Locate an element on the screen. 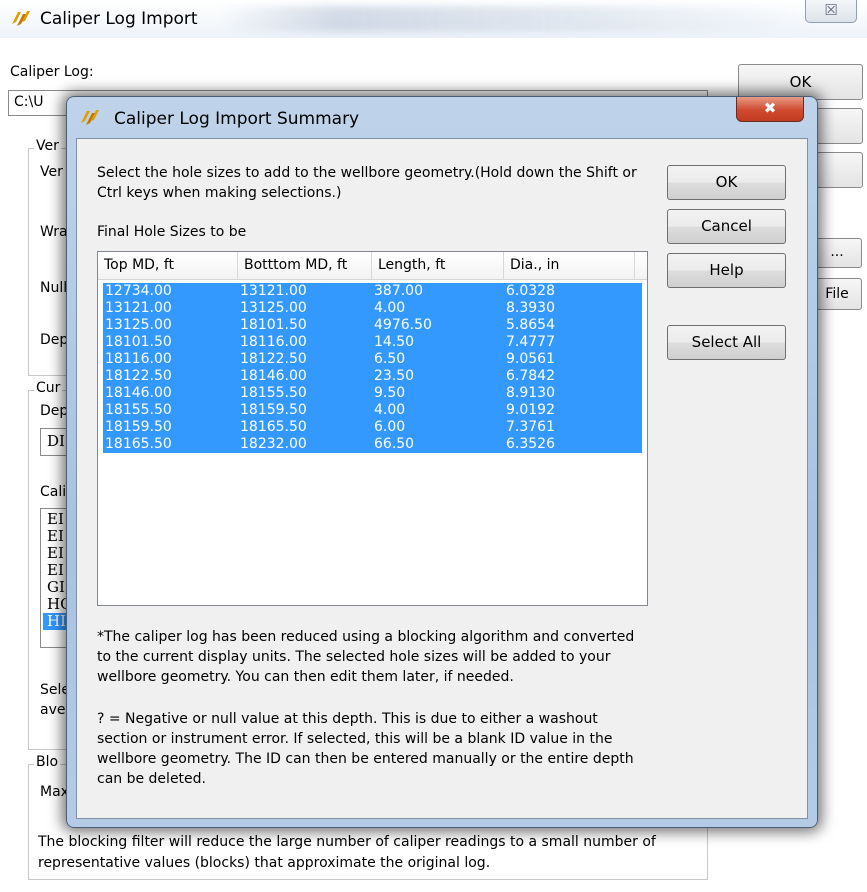 The height and width of the screenshot is (892, 867). caliper-log-label: Caliper Log: is located at coordinates (52, 72).